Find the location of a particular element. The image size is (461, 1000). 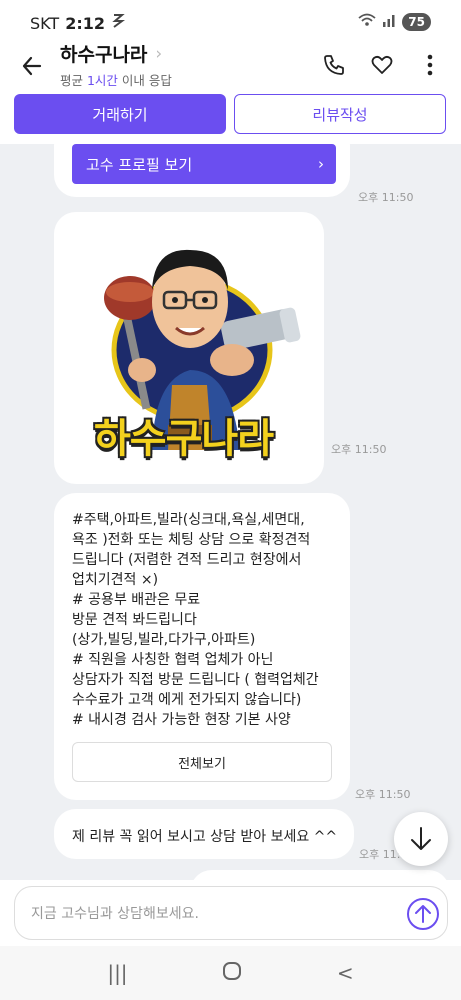

recent-apps-button: ||| is located at coordinates (117, 973).